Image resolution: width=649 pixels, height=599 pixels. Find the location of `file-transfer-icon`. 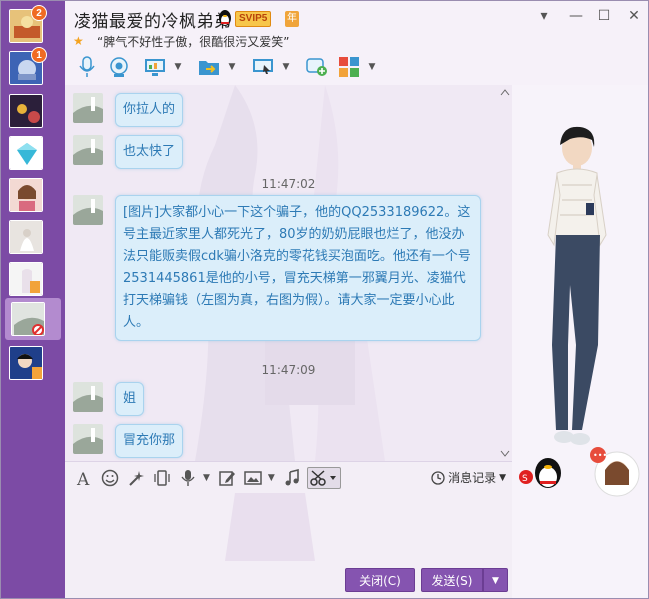

file-transfer-icon is located at coordinates (209, 67).